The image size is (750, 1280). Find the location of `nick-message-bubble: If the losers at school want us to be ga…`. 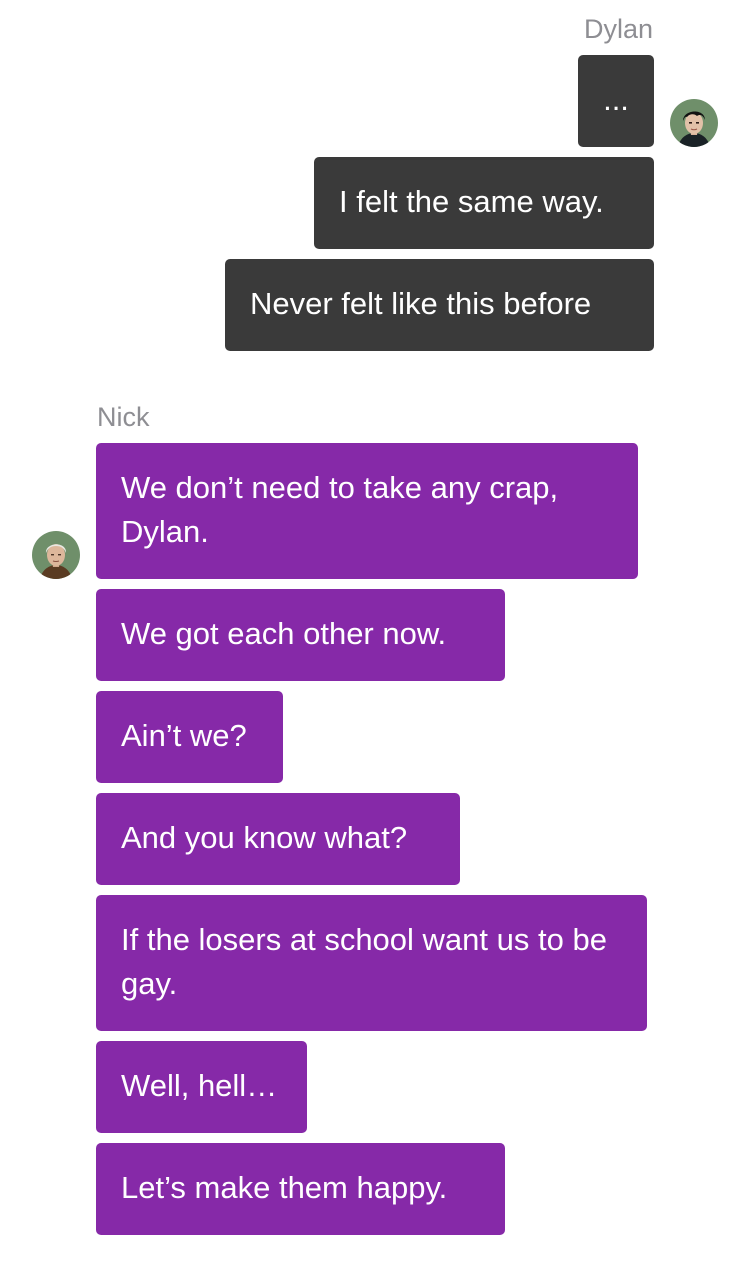

nick-message-bubble: If the losers at school want us to be ga… is located at coordinates (371, 963).